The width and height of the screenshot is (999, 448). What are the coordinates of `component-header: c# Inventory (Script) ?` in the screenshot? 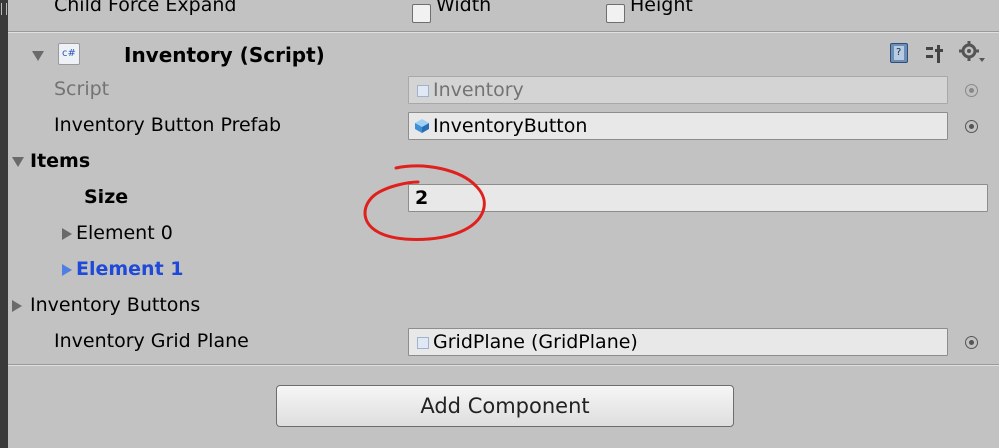 It's located at (503, 55).